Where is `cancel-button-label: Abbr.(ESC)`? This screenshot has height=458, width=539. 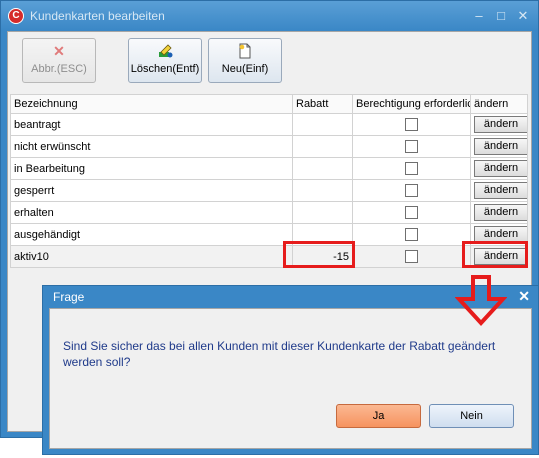
cancel-button-label: Abbr.(ESC) is located at coordinates (59, 69).